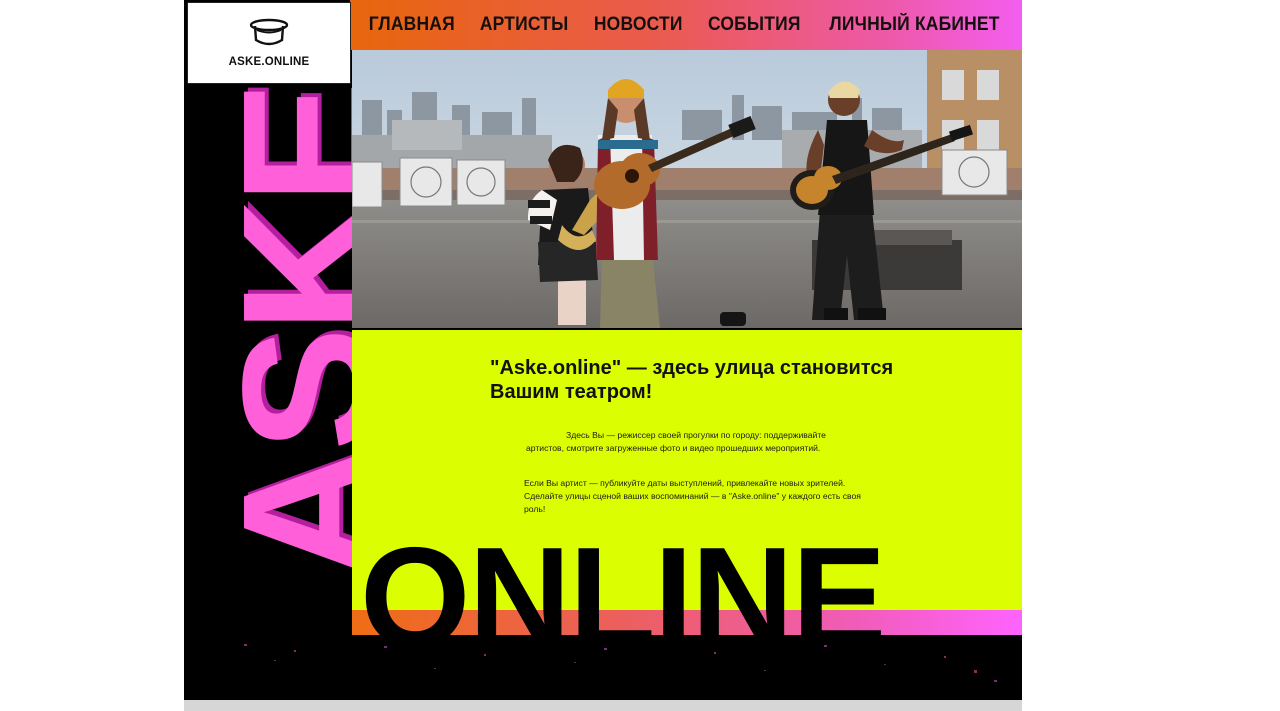  Describe the element at coordinates (638, 25) in the screenshot. I see `nav-item-news: НОВОСТИ` at that location.